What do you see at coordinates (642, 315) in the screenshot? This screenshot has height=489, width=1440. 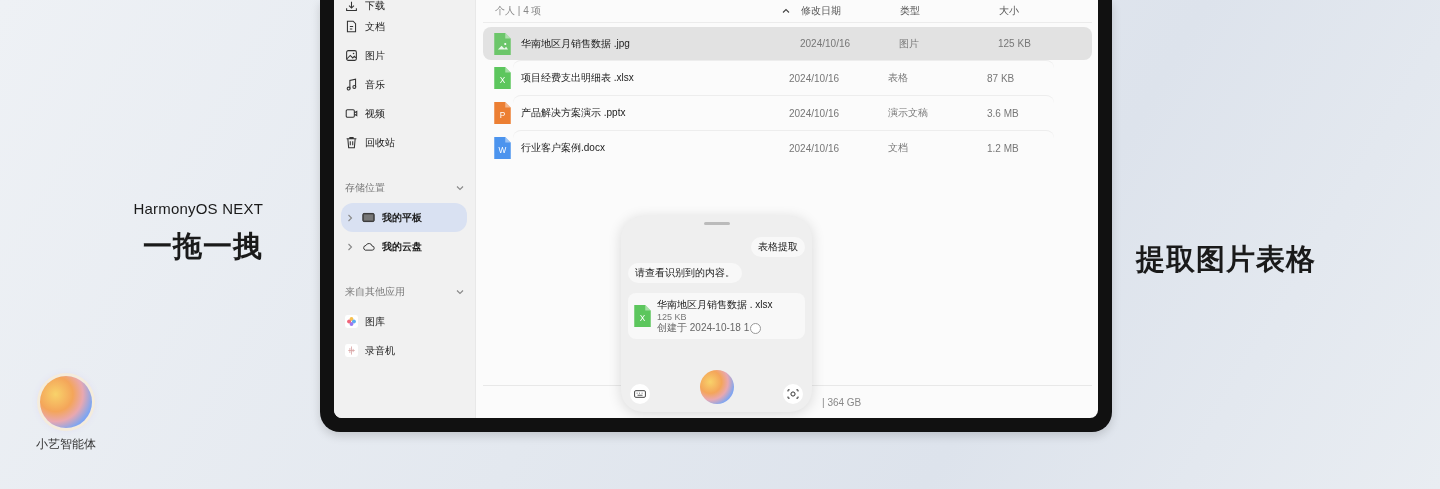 I see `spreadsheet-file-icon: X` at bounding box center [642, 315].